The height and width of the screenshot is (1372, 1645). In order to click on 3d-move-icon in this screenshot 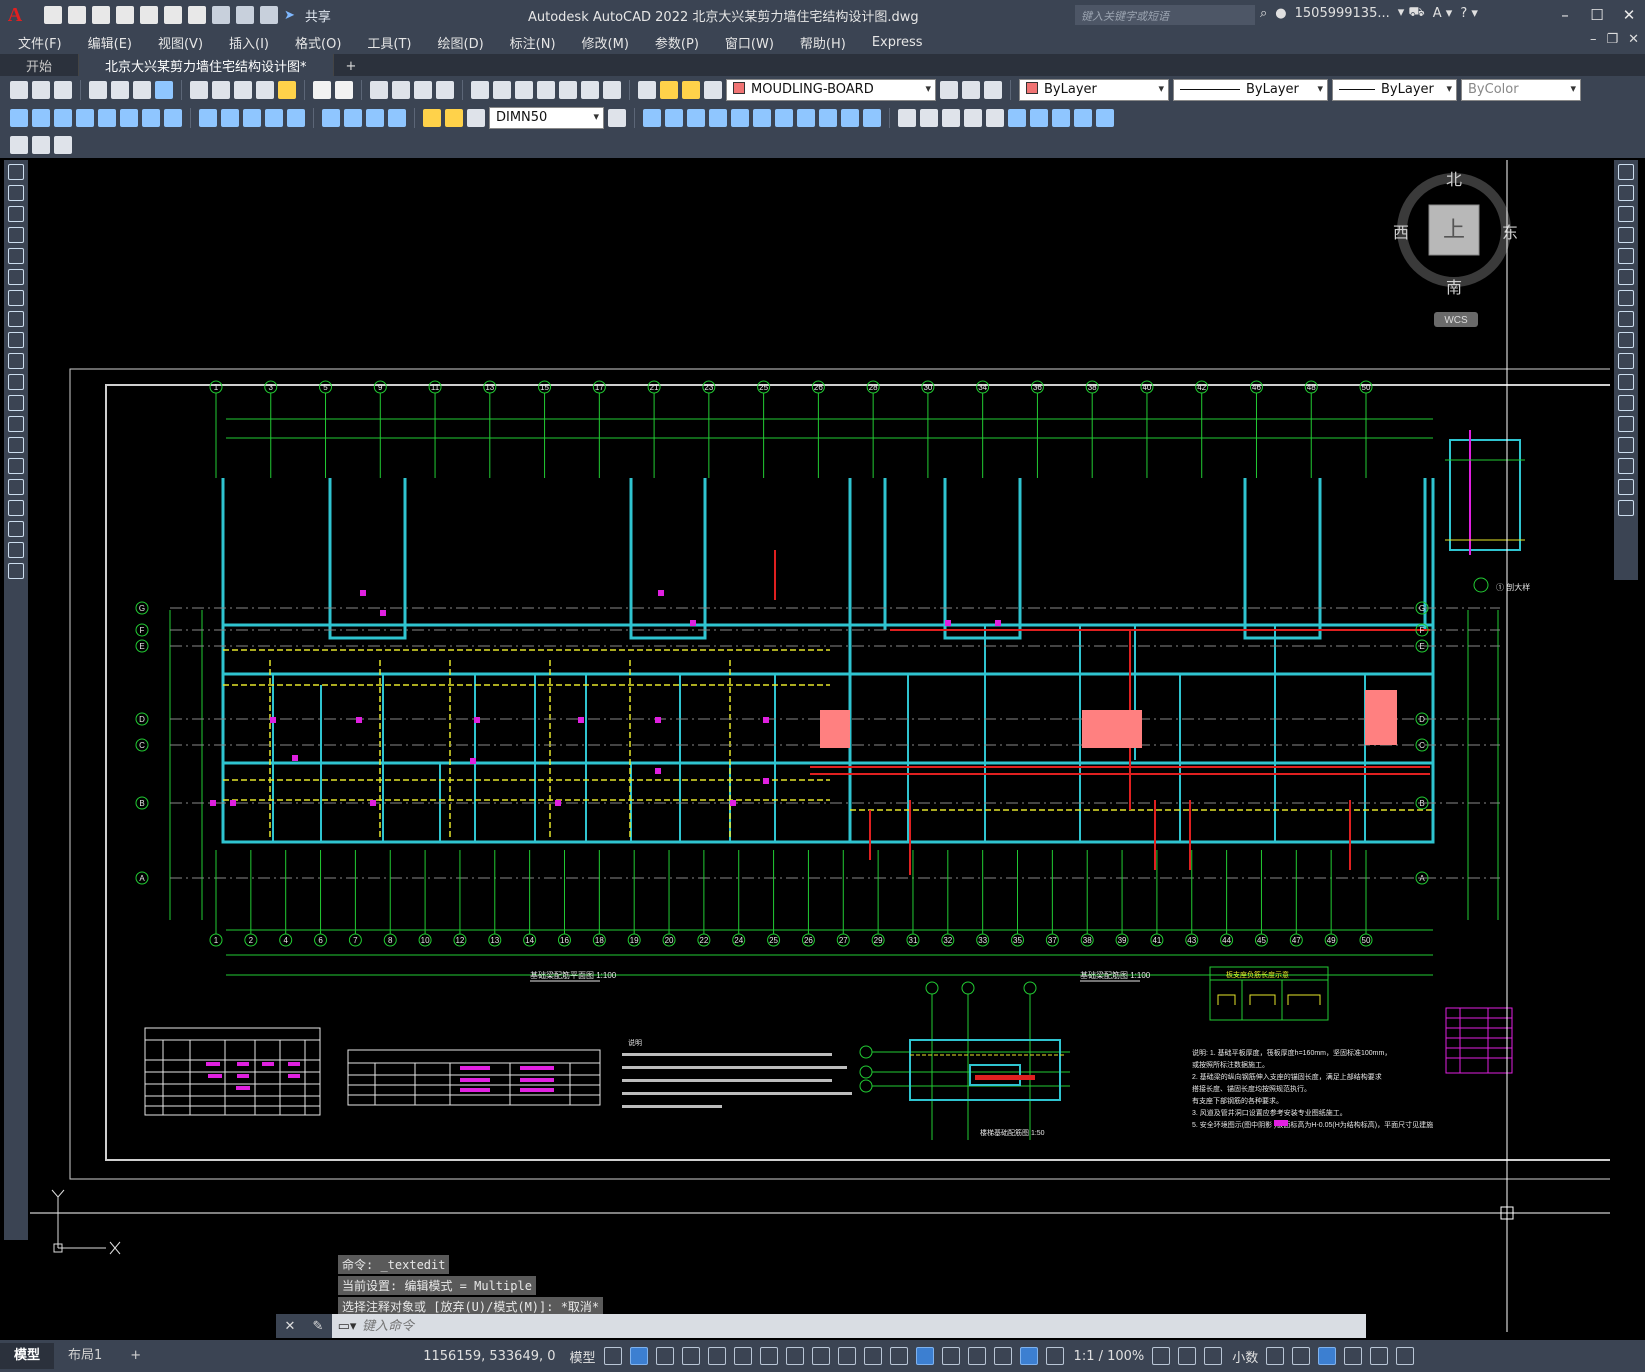, I will do `click(1017, 118)`.